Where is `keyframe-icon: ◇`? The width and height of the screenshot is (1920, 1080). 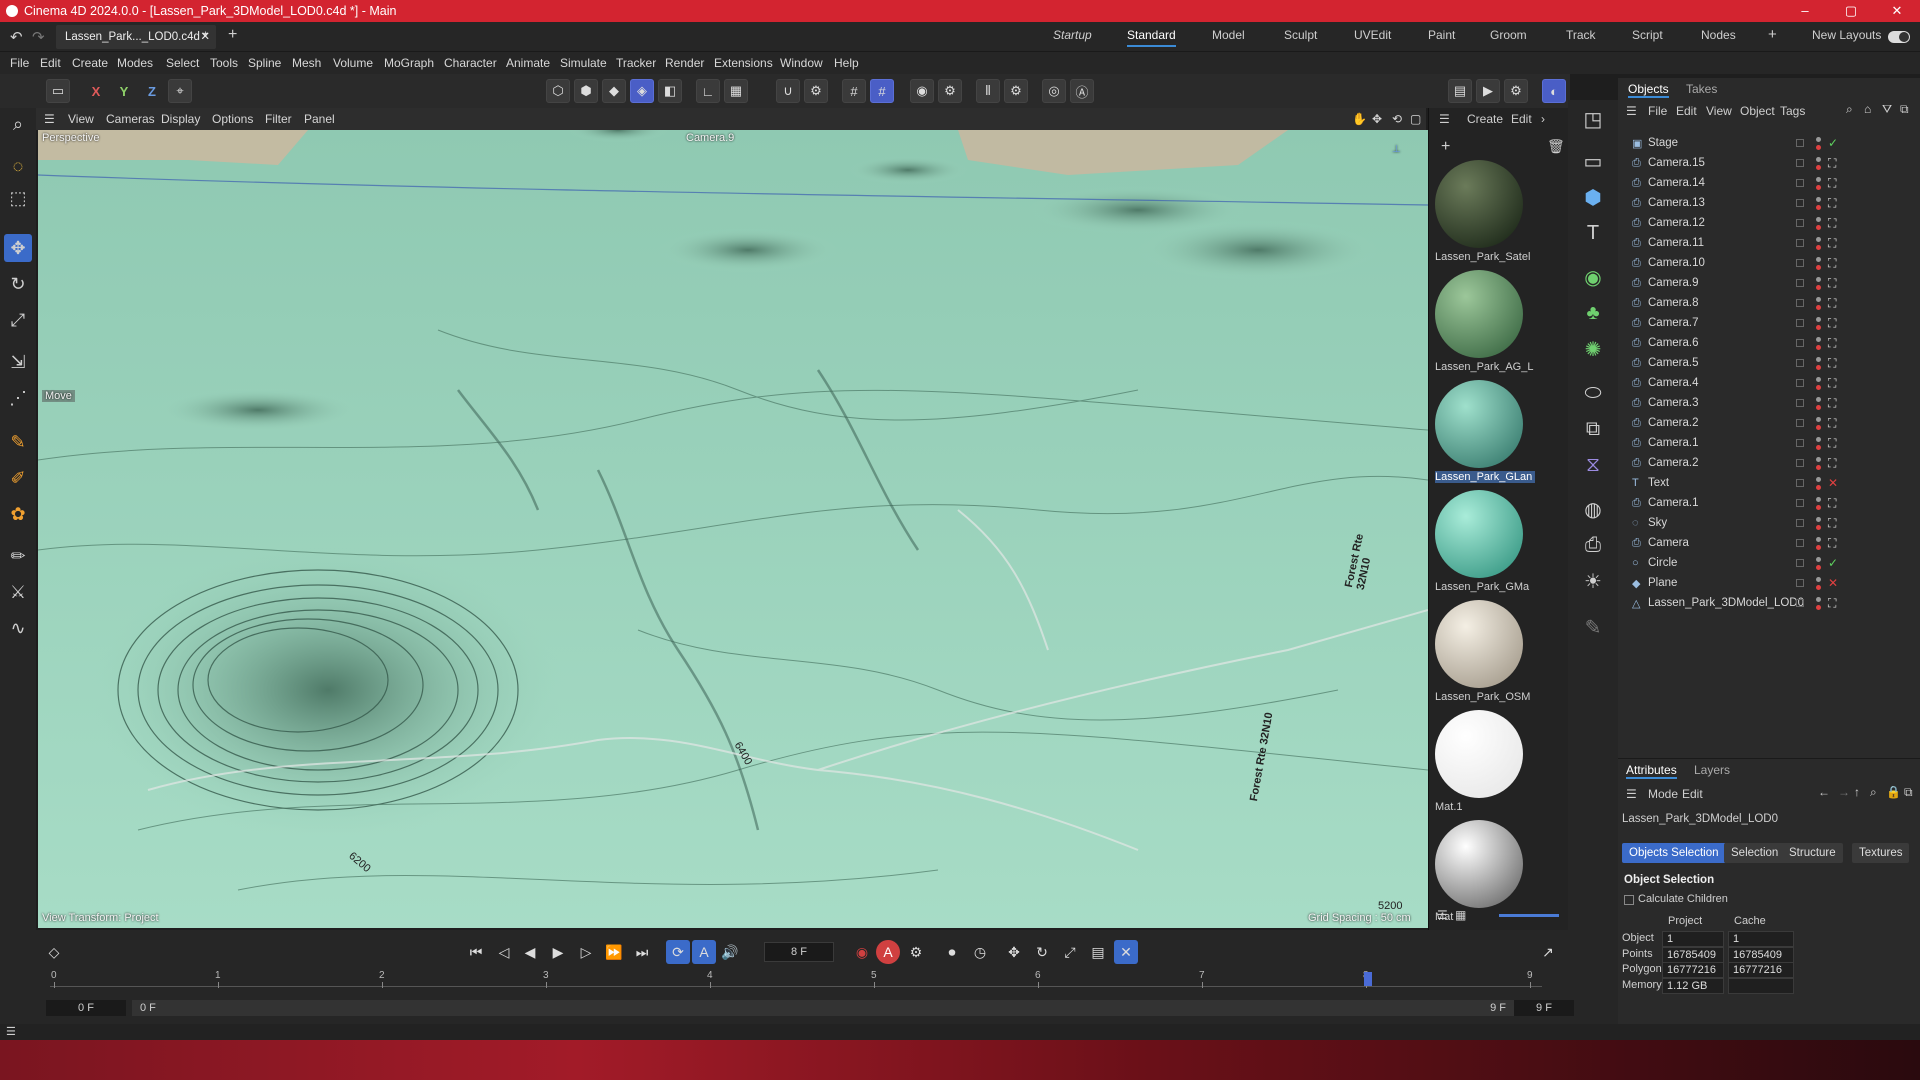
keyframe-icon: ◇ is located at coordinates (54, 952).